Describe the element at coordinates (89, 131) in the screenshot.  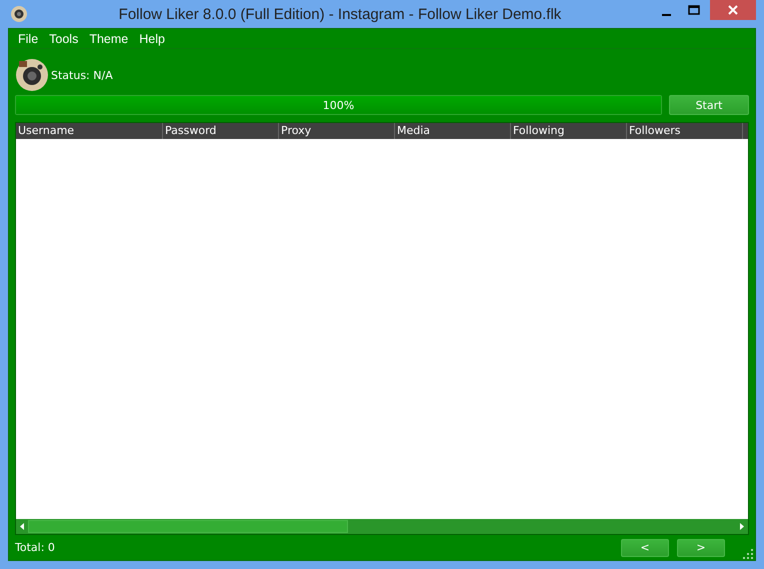
I see `column-header: Username` at that location.